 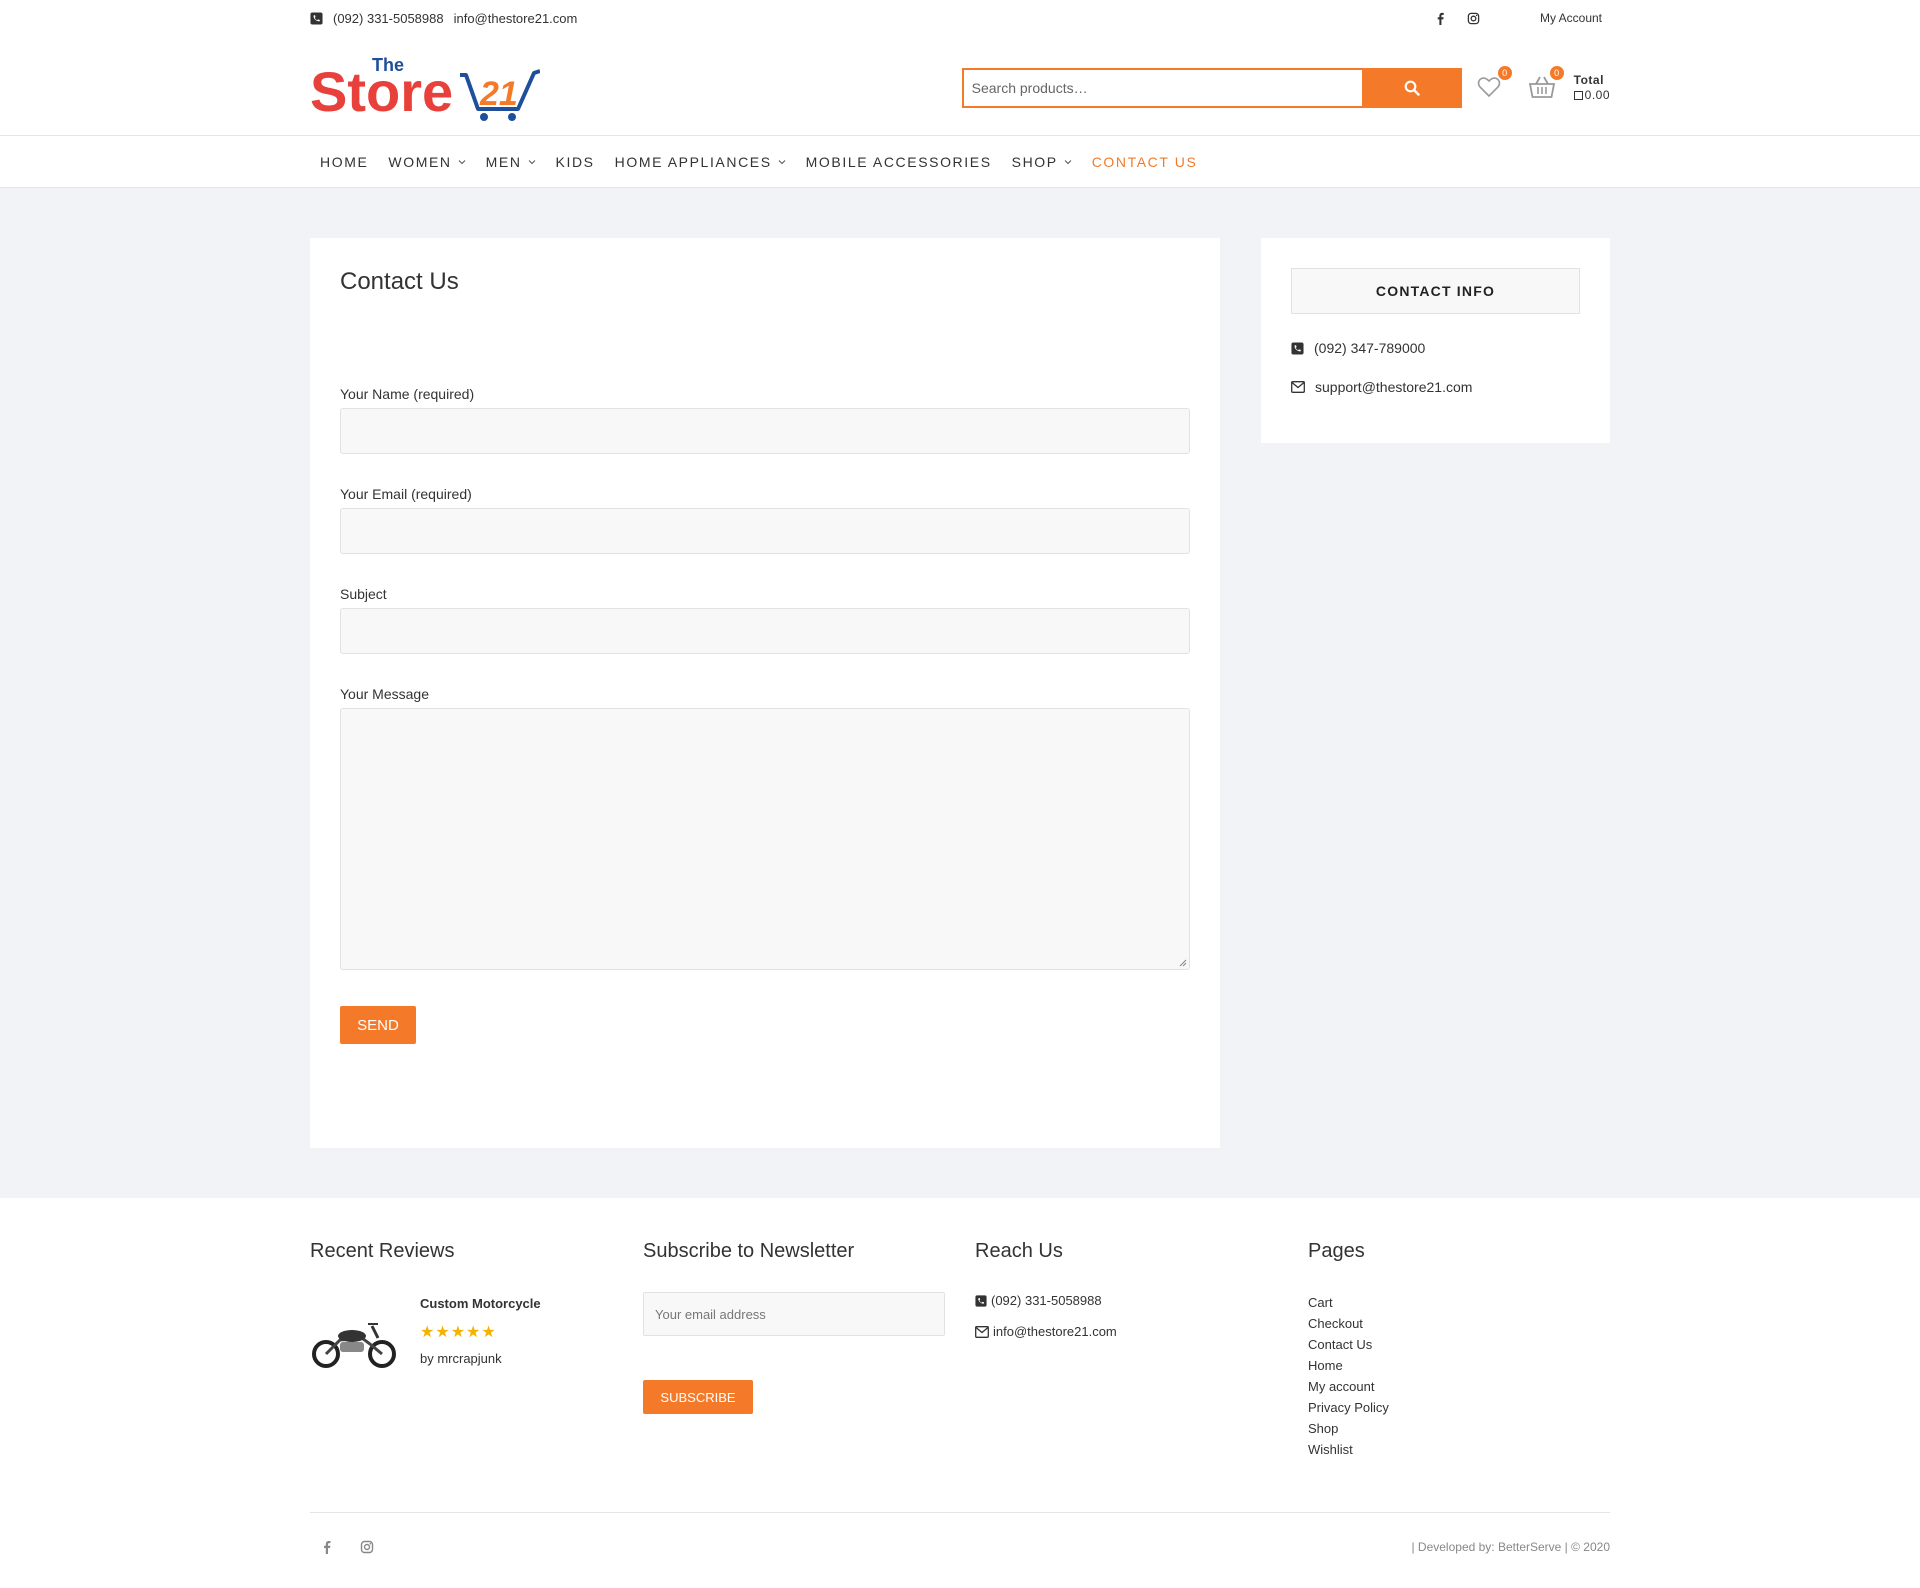 I want to click on send-button: SEND, so click(x=378, y=1025).